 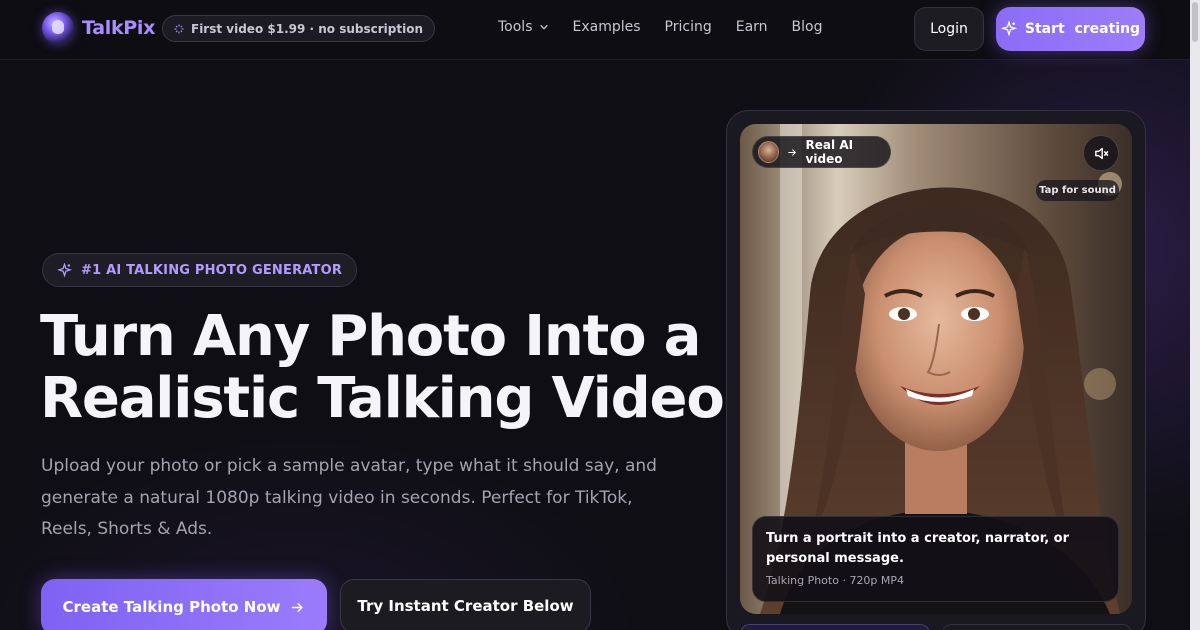 I want to click on nav-link-blog: Blog, so click(x=807, y=27).